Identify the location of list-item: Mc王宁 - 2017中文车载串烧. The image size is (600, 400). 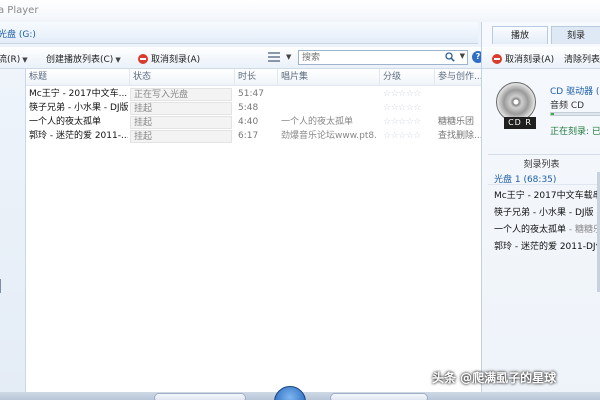
(547, 194).